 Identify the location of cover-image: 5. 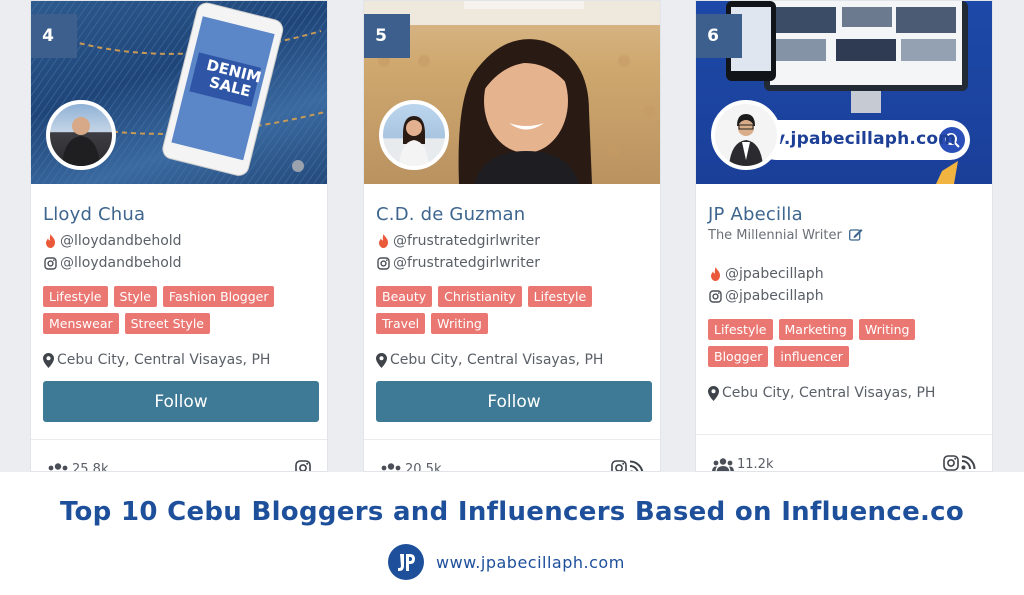
(512, 92).